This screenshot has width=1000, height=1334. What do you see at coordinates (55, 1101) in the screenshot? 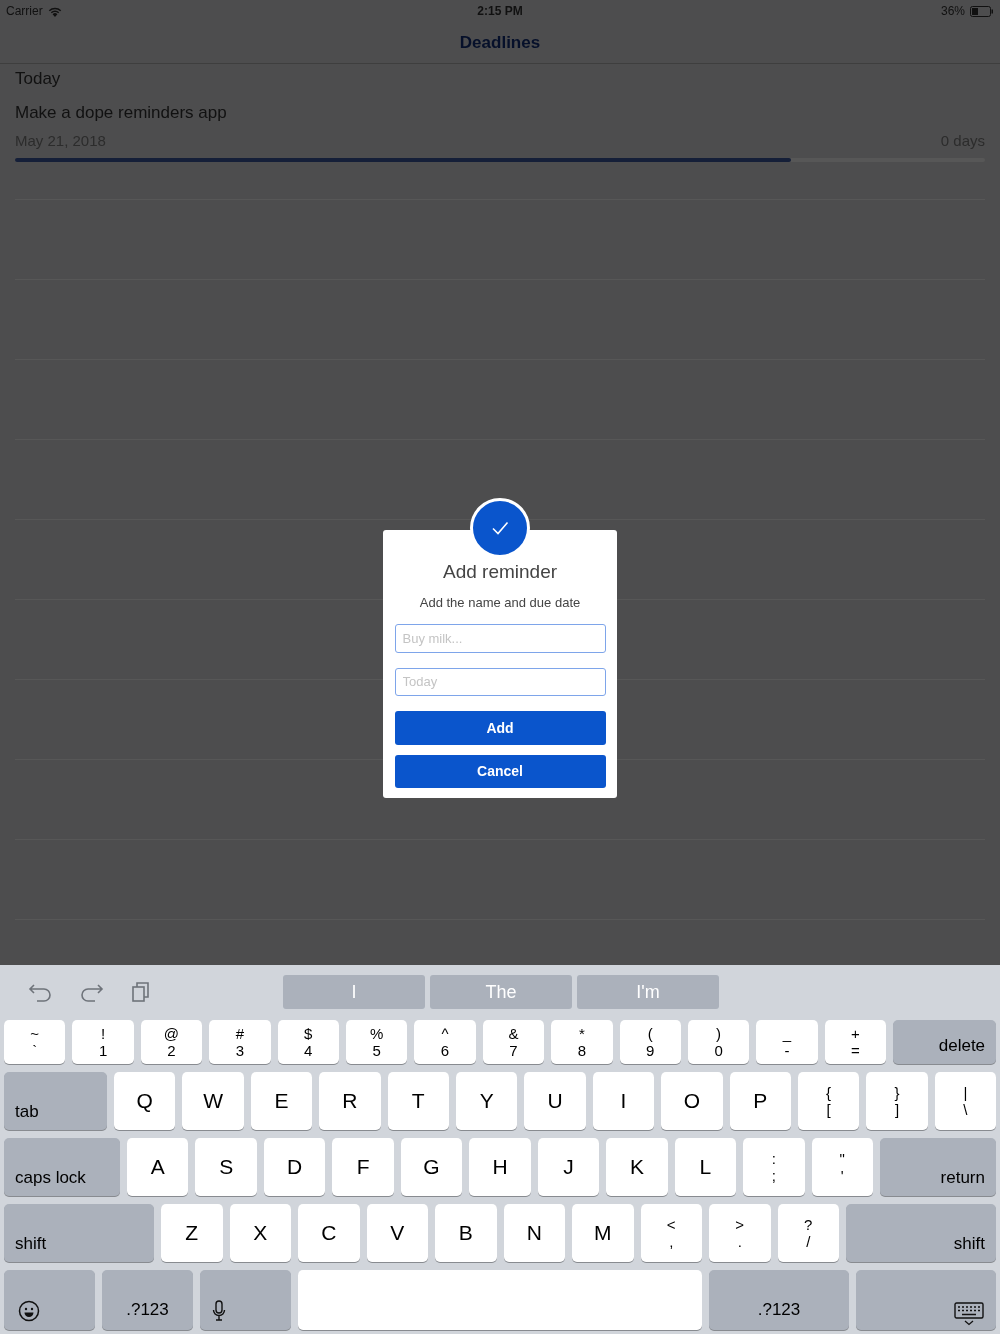
I see `tab-key: tab` at bounding box center [55, 1101].